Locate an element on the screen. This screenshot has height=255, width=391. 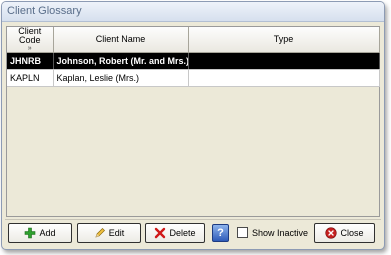
column-header-type: Type is located at coordinates (284, 40).